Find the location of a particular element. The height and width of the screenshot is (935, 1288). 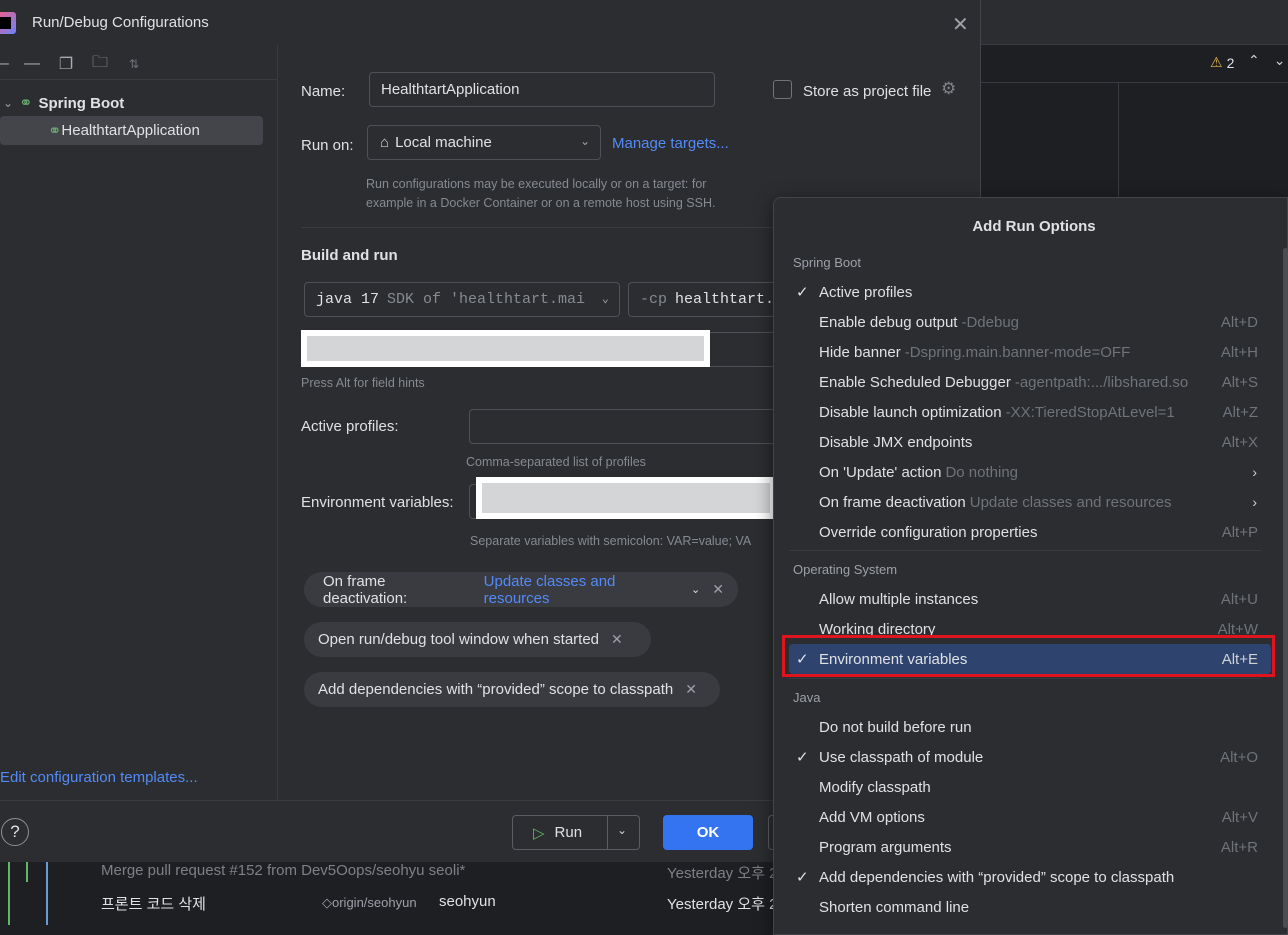

popup-option-name: Do not build before run is located at coordinates (895, 727).